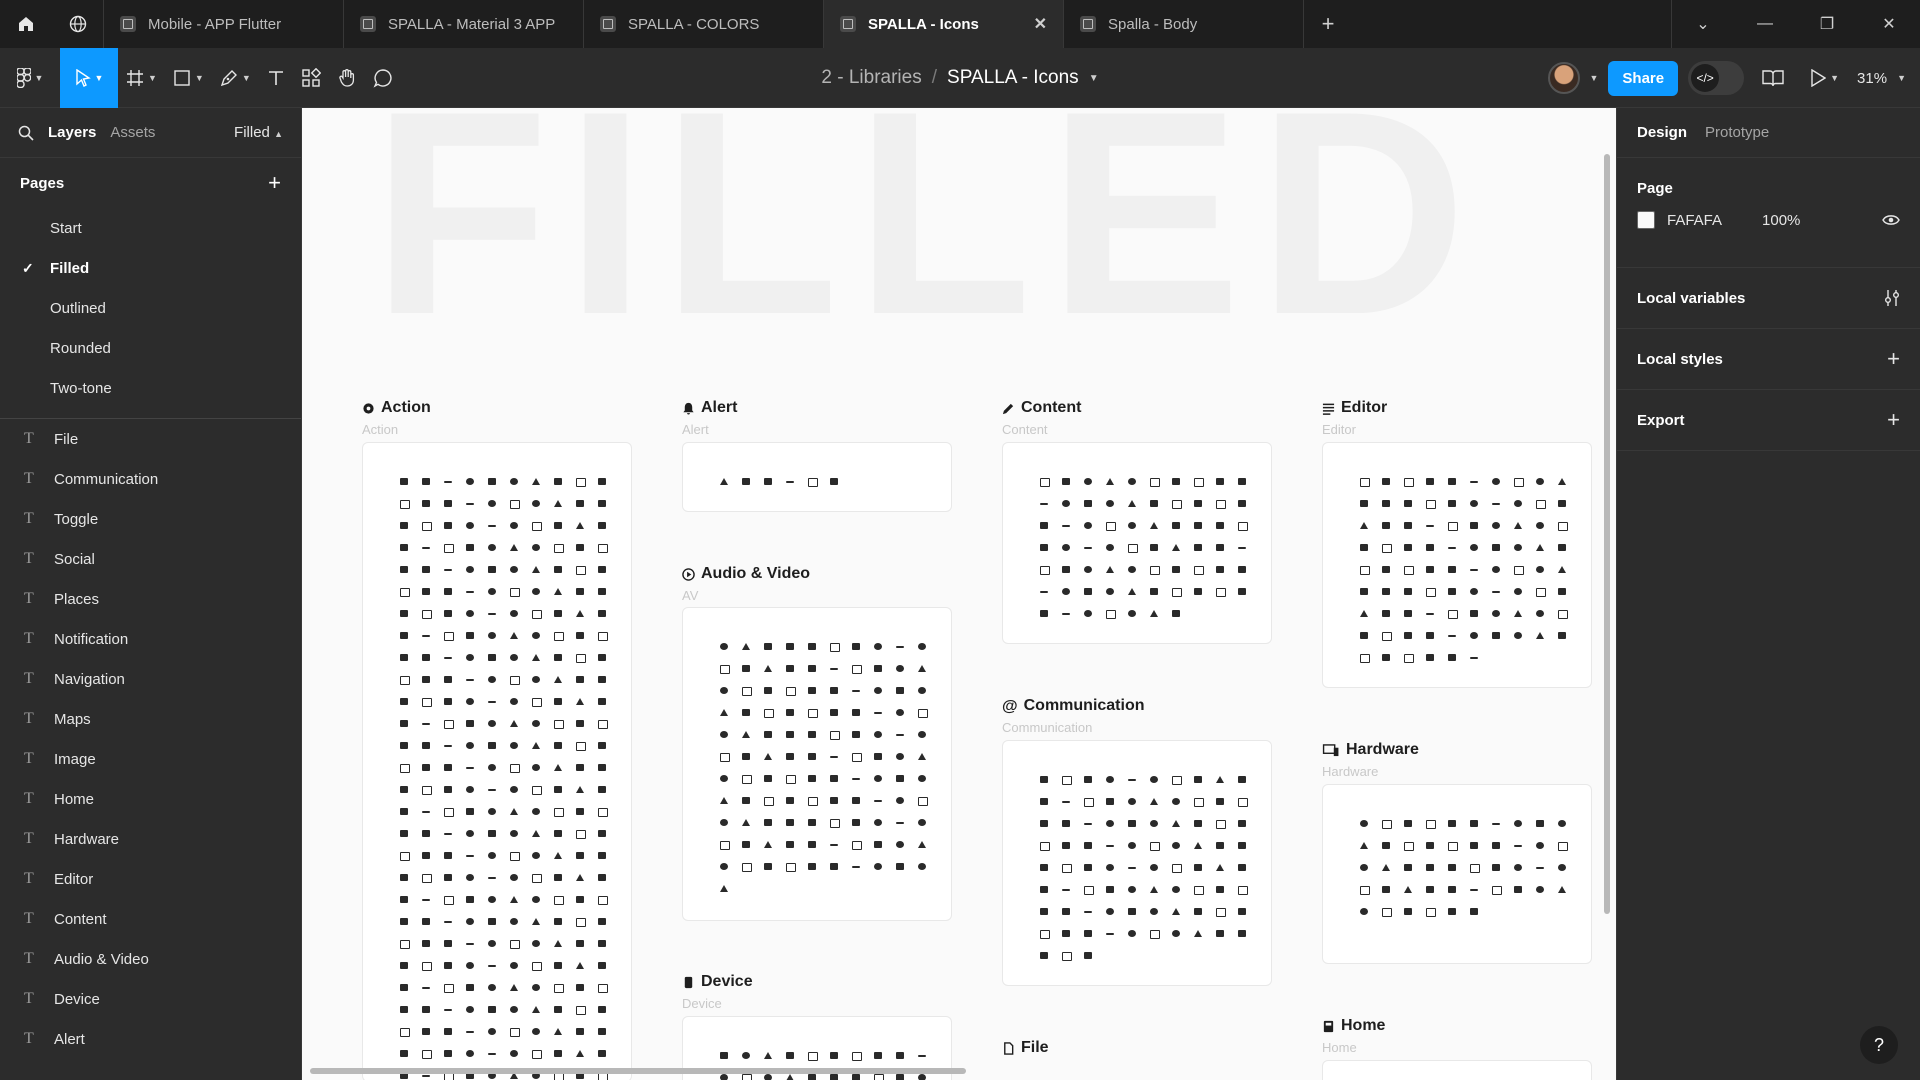  What do you see at coordinates (1694, 220) in the screenshot?
I see `page-color-value: FAFAFA` at bounding box center [1694, 220].